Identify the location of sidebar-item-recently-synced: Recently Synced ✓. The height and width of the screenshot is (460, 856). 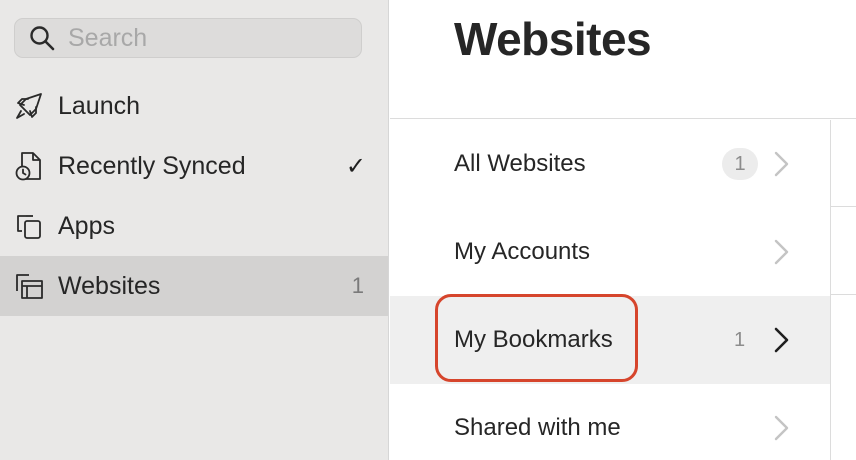
(194, 166).